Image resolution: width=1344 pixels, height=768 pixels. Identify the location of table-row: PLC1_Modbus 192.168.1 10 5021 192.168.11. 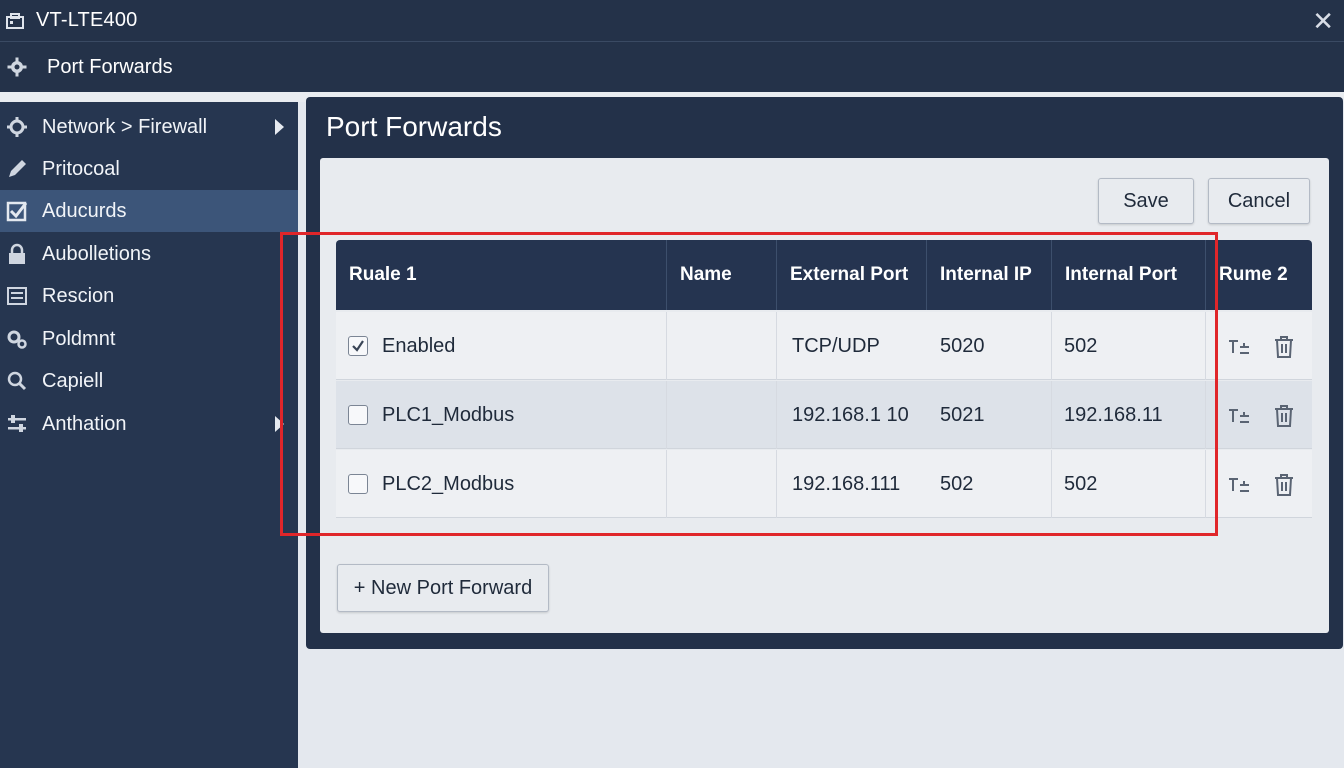
(824, 415).